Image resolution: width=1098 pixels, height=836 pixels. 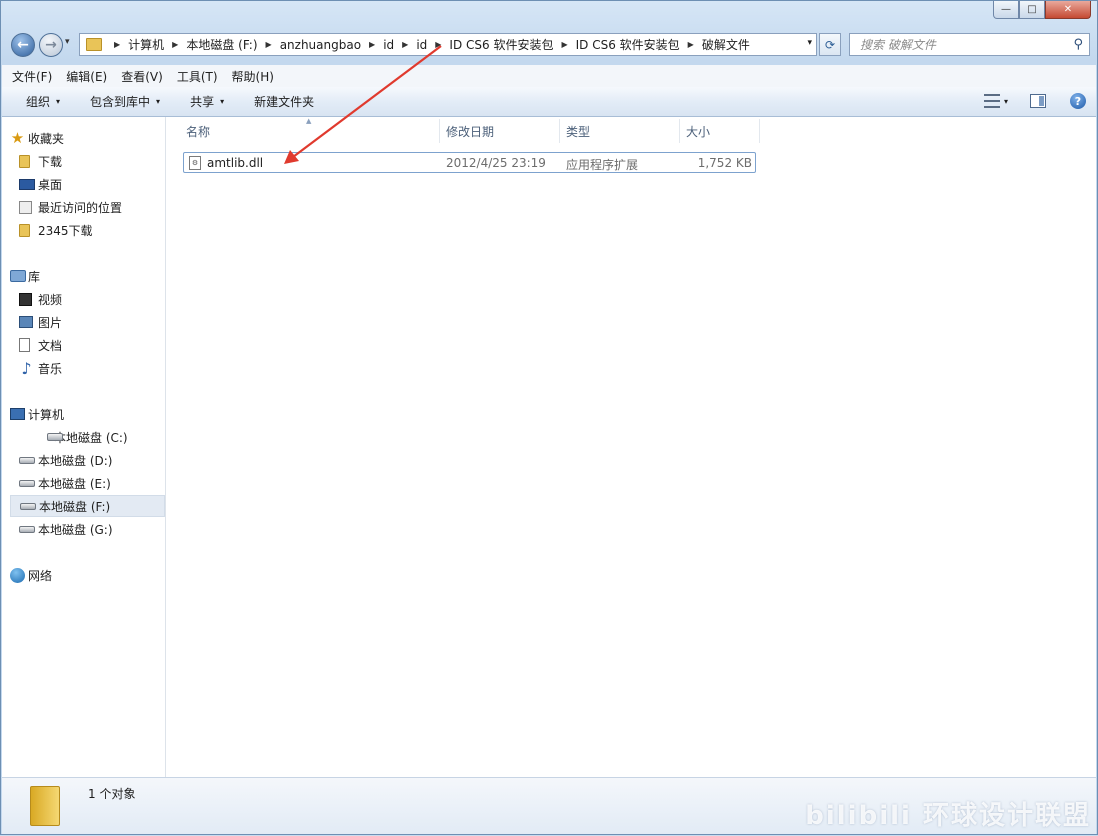 I want to click on star-icon: ★, so click(x=17, y=138).